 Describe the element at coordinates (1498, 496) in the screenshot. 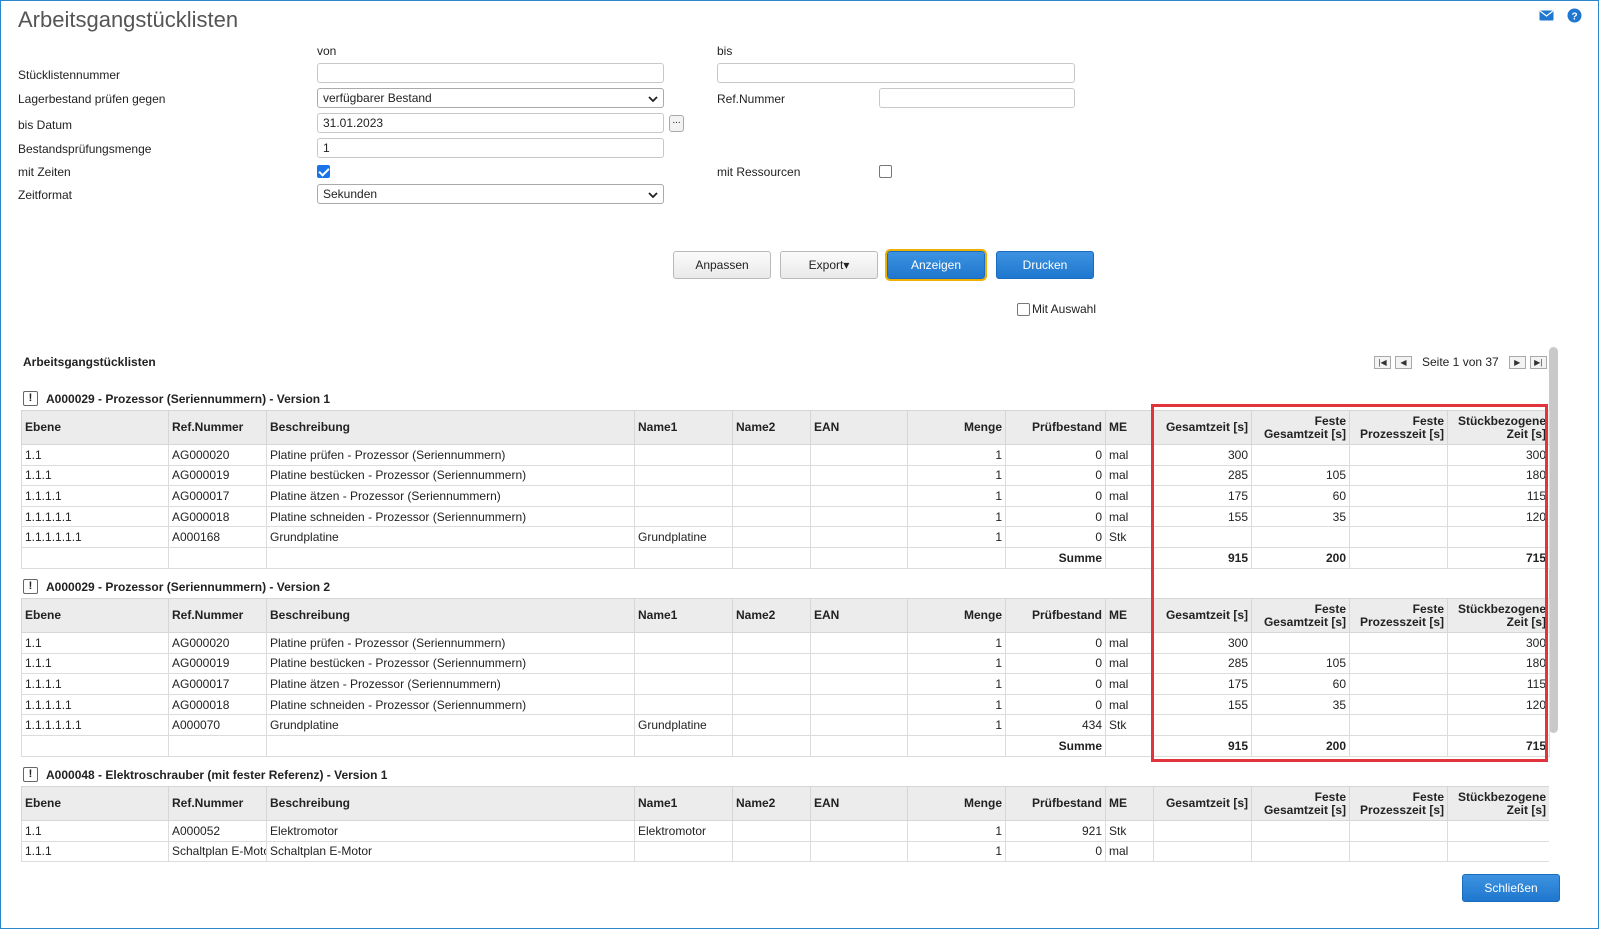

I see `table-cell: 115` at that location.